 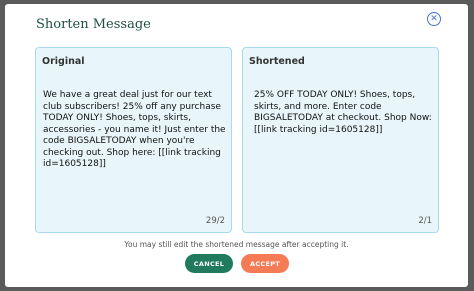 I want to click on original-label: Original, so click(x=63, y=61).